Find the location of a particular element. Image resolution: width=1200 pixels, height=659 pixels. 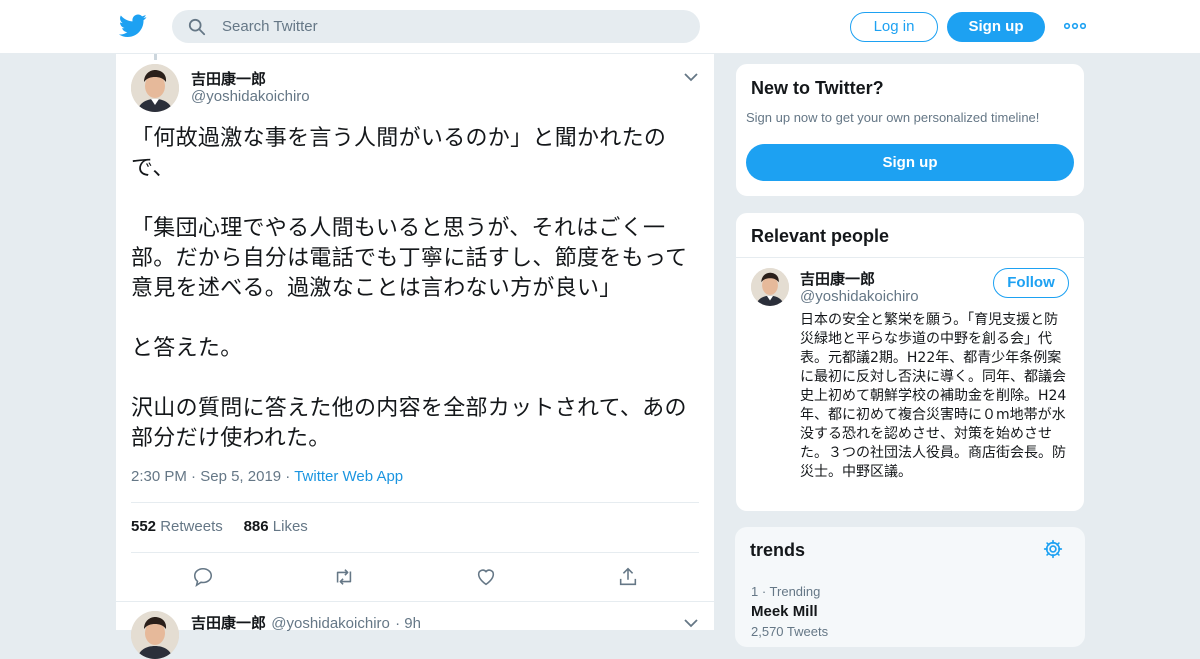

likes-label: Likes is located at coordinates (290, 526).